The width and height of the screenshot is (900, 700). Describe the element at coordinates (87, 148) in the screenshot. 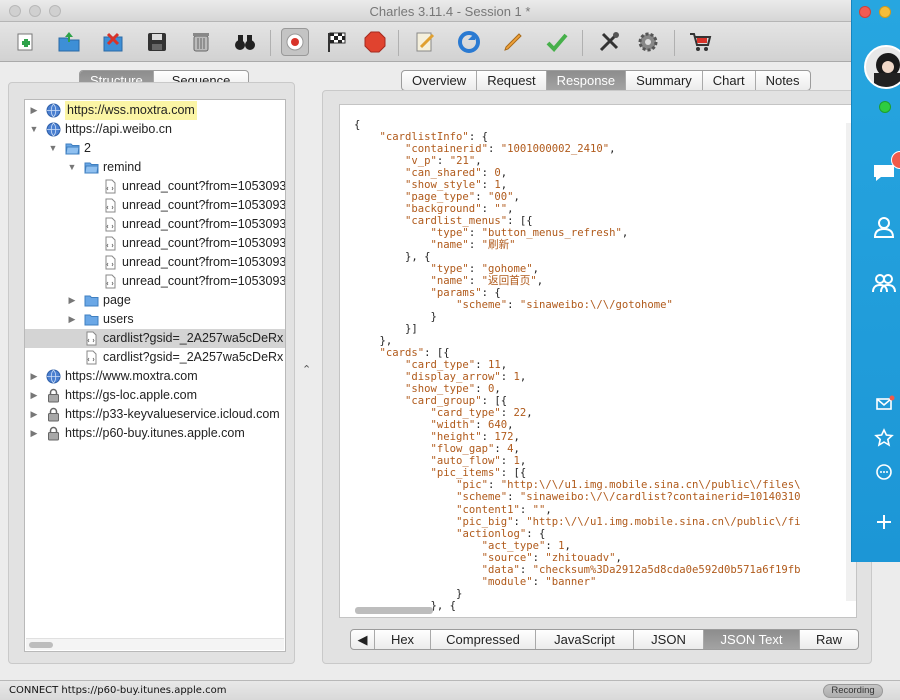

I see `tree-row-label: 2` at that location.